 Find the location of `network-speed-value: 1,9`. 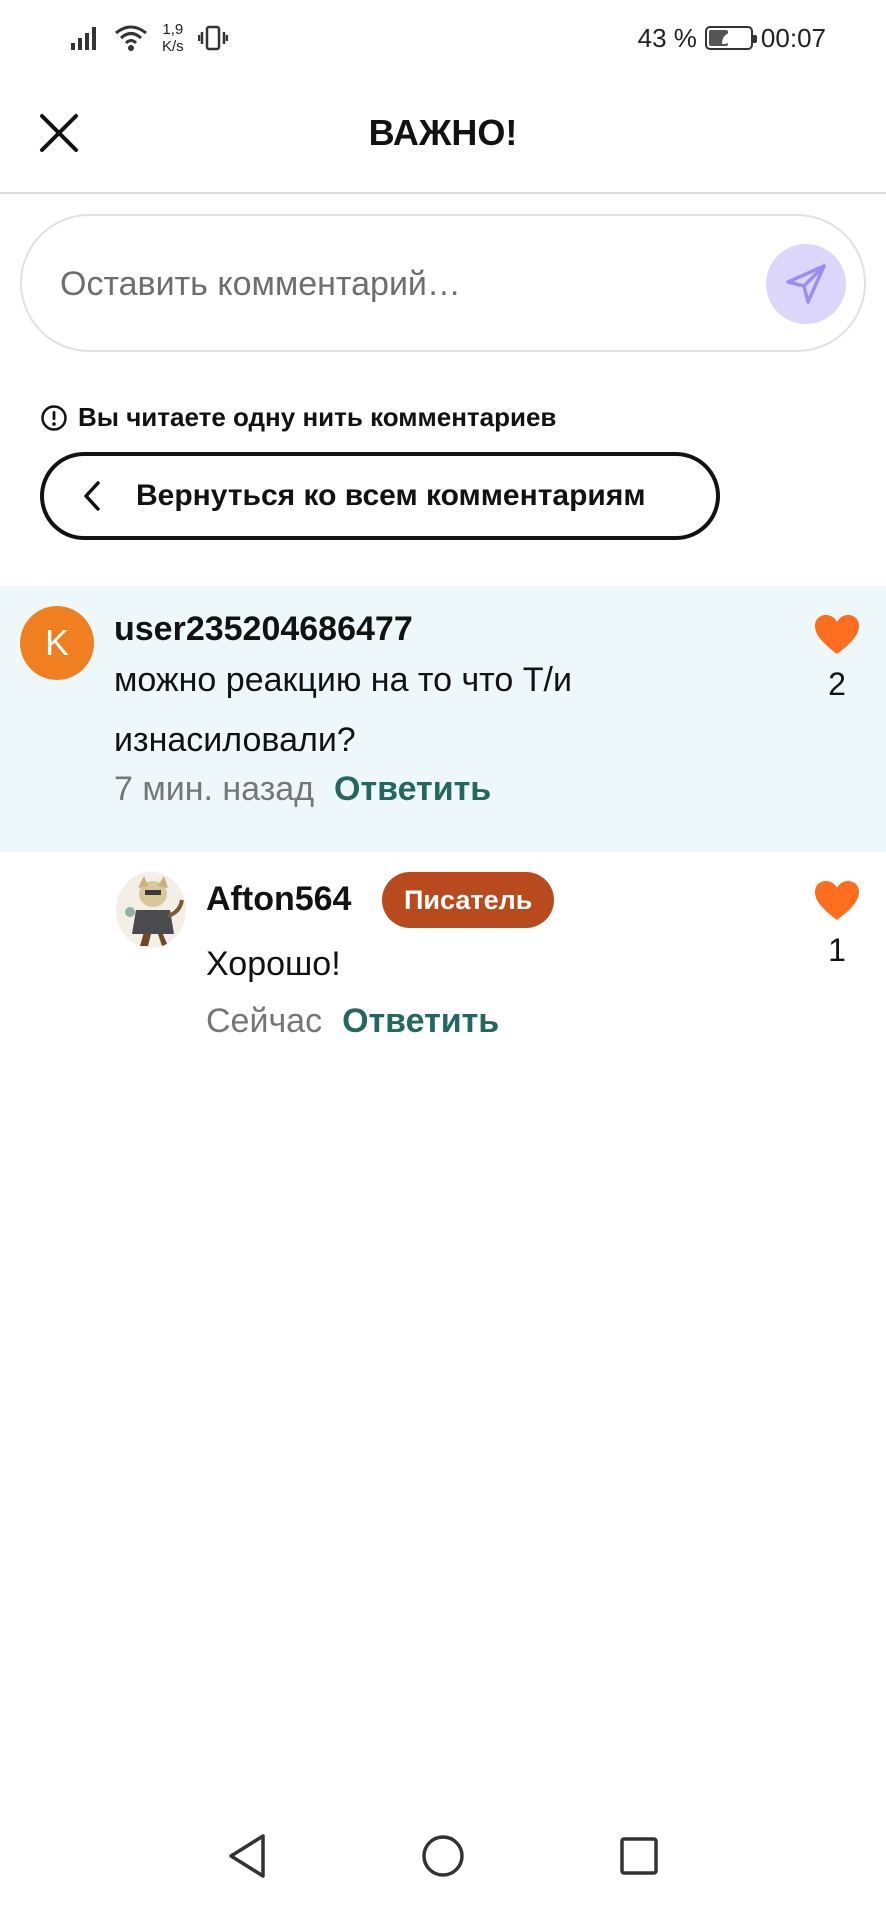

network-speed-value: 1,9 is located at coordinates (173, 29).